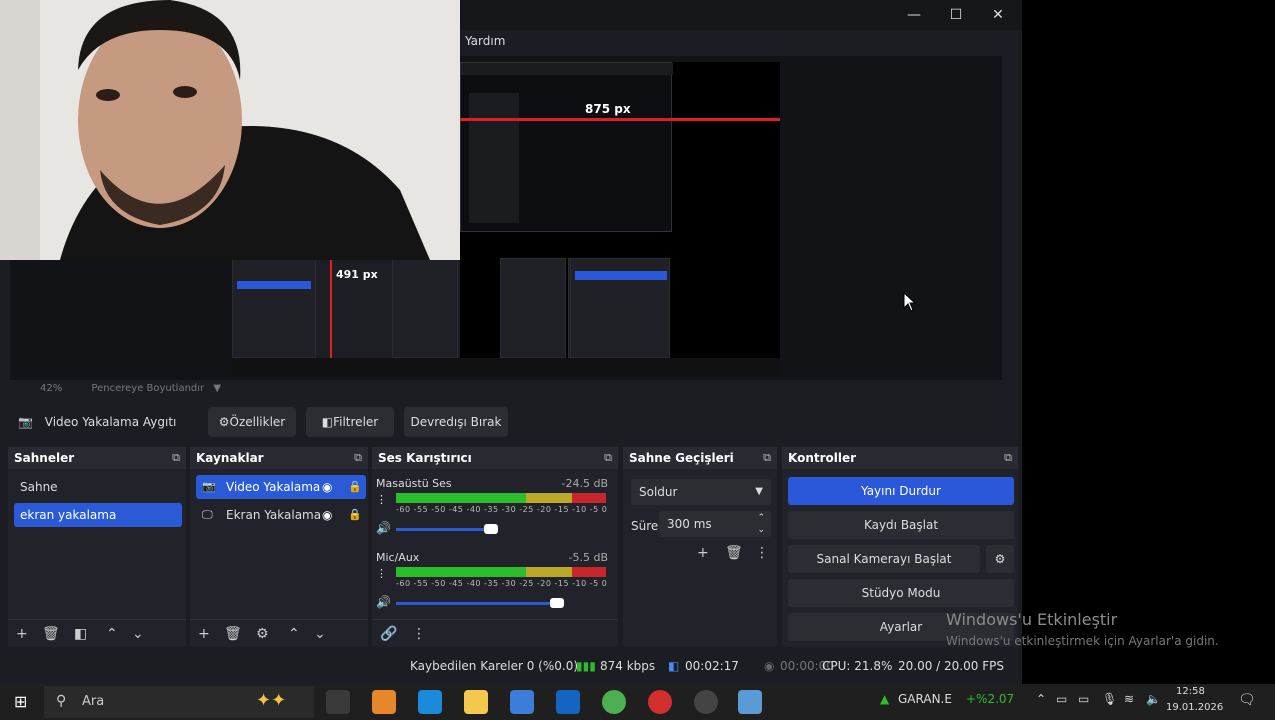 The width and height of the screenshot is (1275, 720). I want to click on controls-title: Kontroller, so click(822, 458).